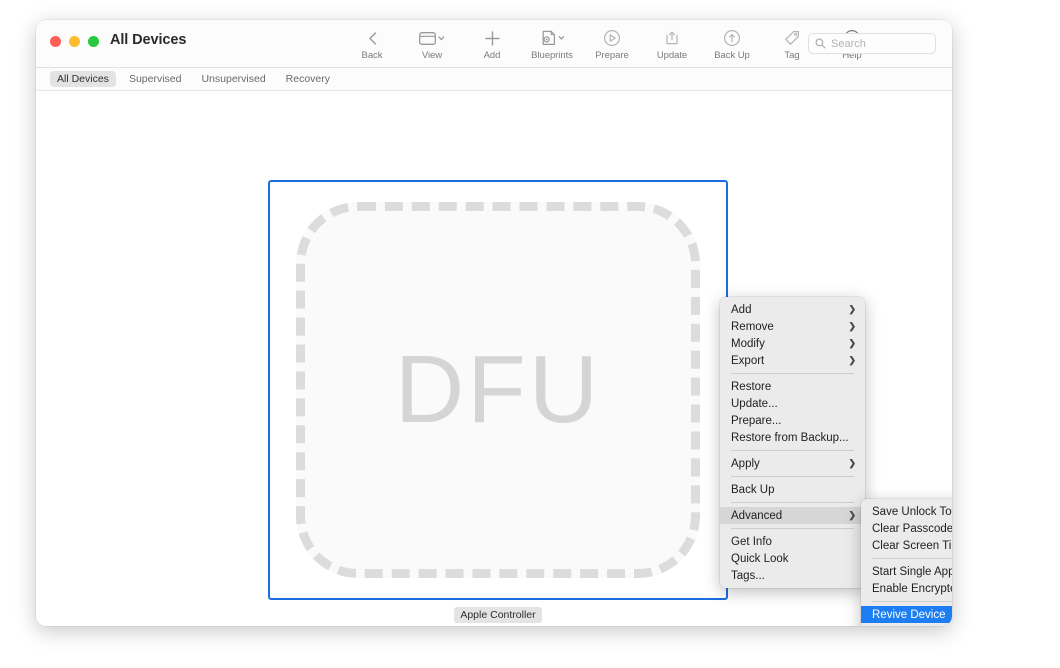  What do you see at coordinates (792, 360) in the screenshot?
I see `menu-item-export: Export ❯` at bounding box center [792, 360].